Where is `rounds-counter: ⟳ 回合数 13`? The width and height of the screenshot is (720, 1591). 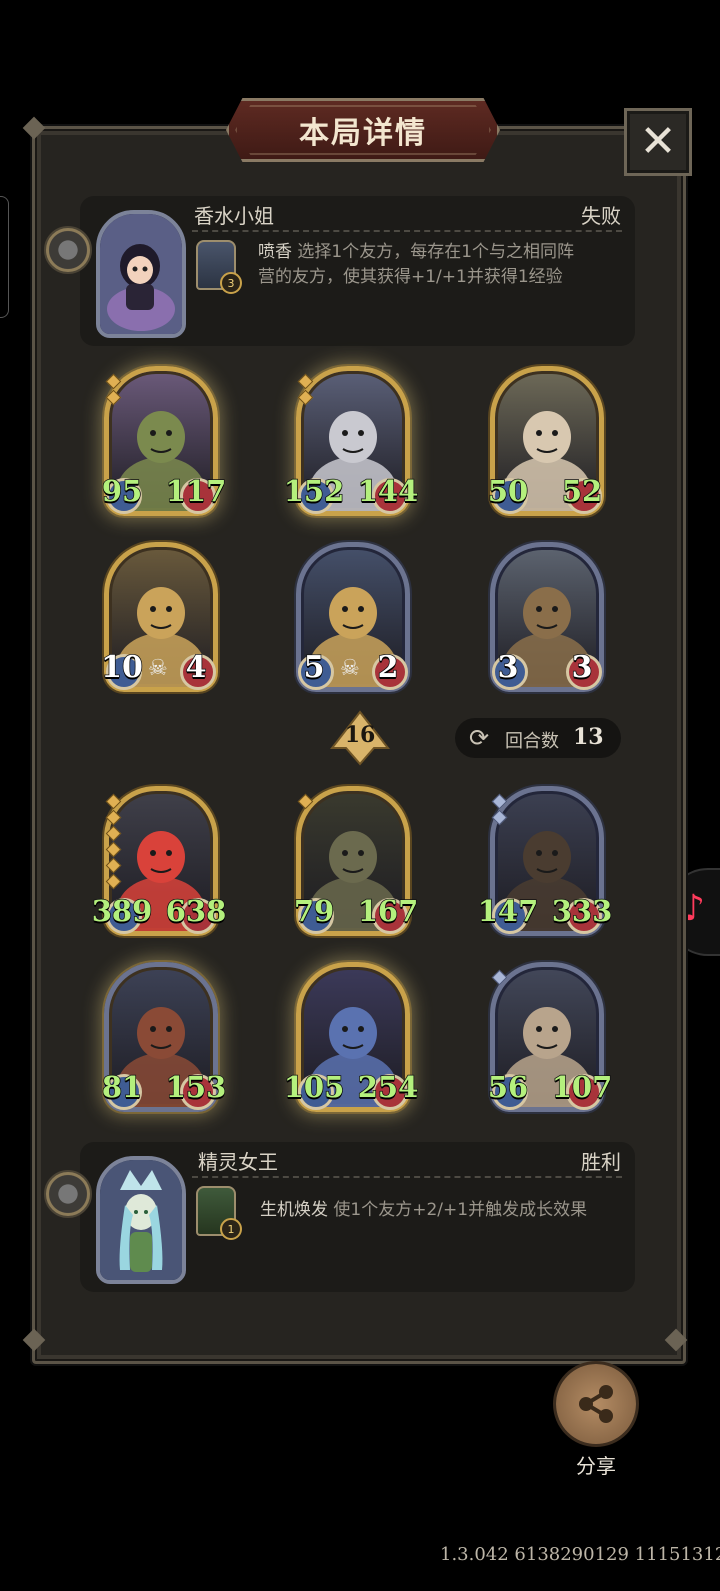 rounds-counter: ⟳ 回合数 13 is located at coordinates (538, 738).